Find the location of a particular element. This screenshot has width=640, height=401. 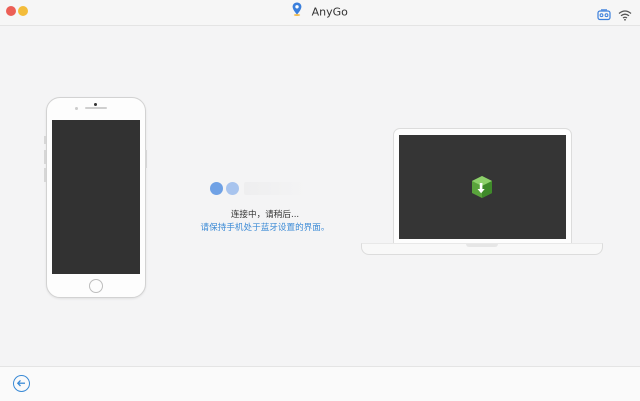

phone-speaker is located at coordinates (96, 108).